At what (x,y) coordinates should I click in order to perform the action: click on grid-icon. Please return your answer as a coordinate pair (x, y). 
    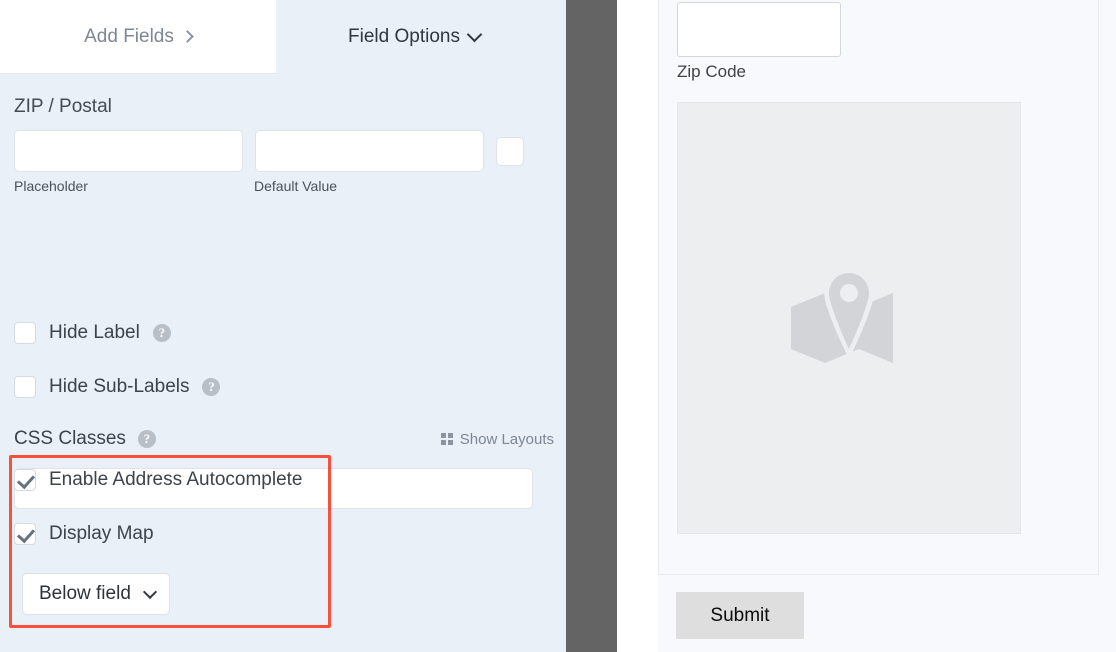
    Looking at the image, I should click on (446, 439).